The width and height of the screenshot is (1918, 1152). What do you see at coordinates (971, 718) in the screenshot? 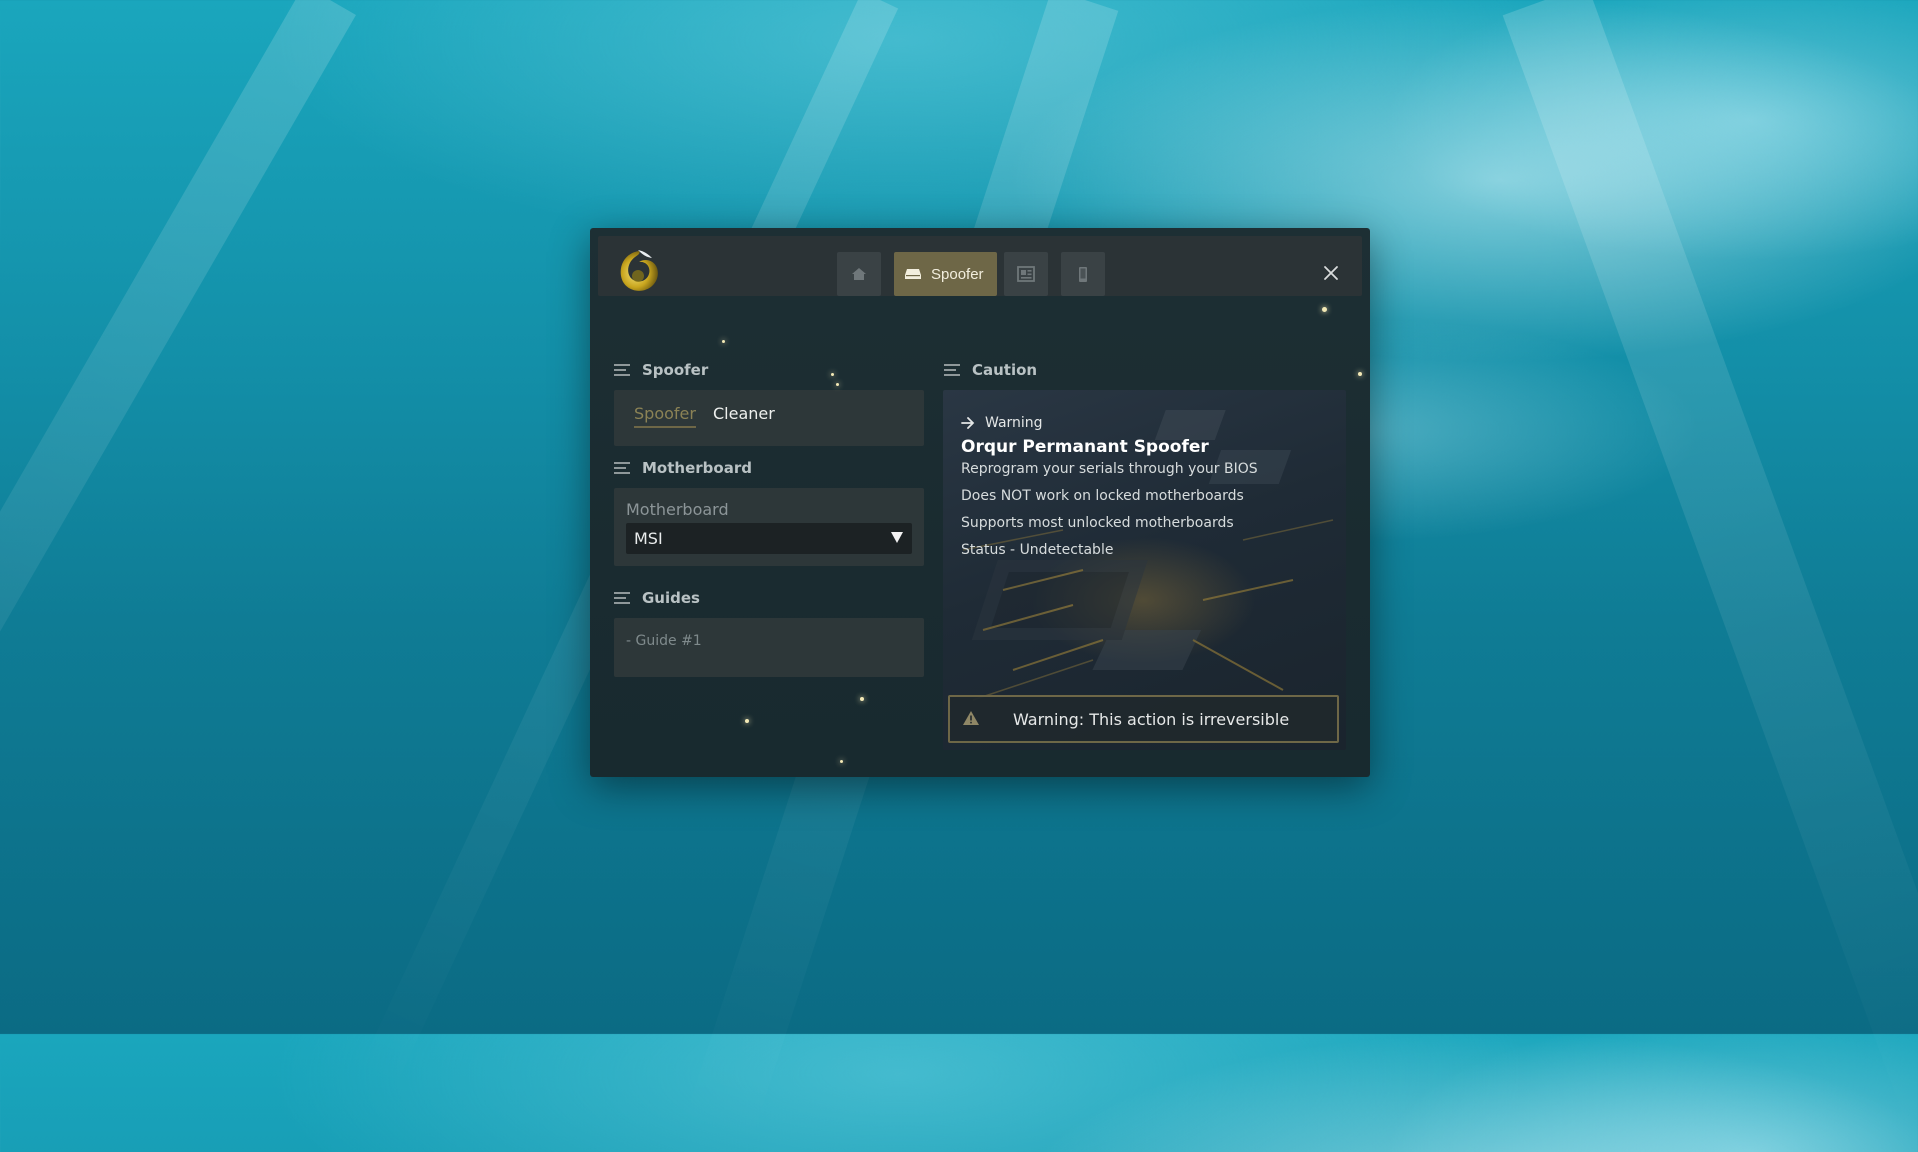
I see `warning-triangle-icon` at bounding box center [971, 718].